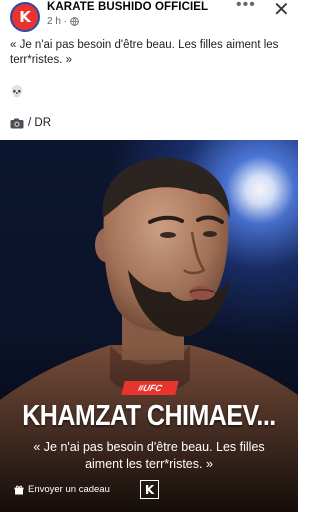 This screenshot has width=320, height=512. I want to click on post-meta: 2 h ·, so click(63, 21).